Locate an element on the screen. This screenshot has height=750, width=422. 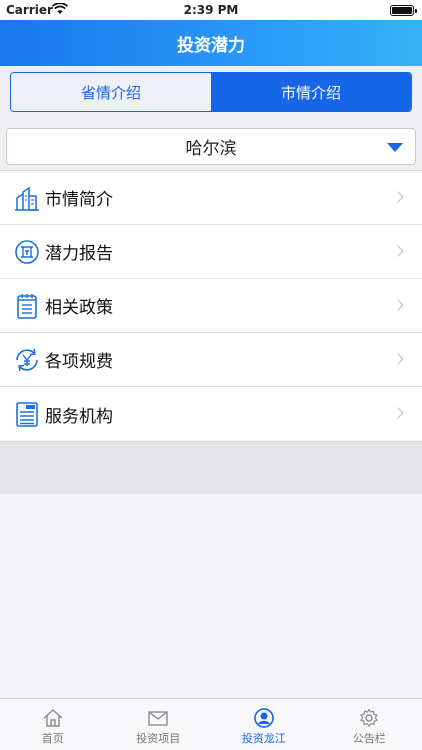
tab-investment-projects: 投资项目 is located at coordinates (159, 724).